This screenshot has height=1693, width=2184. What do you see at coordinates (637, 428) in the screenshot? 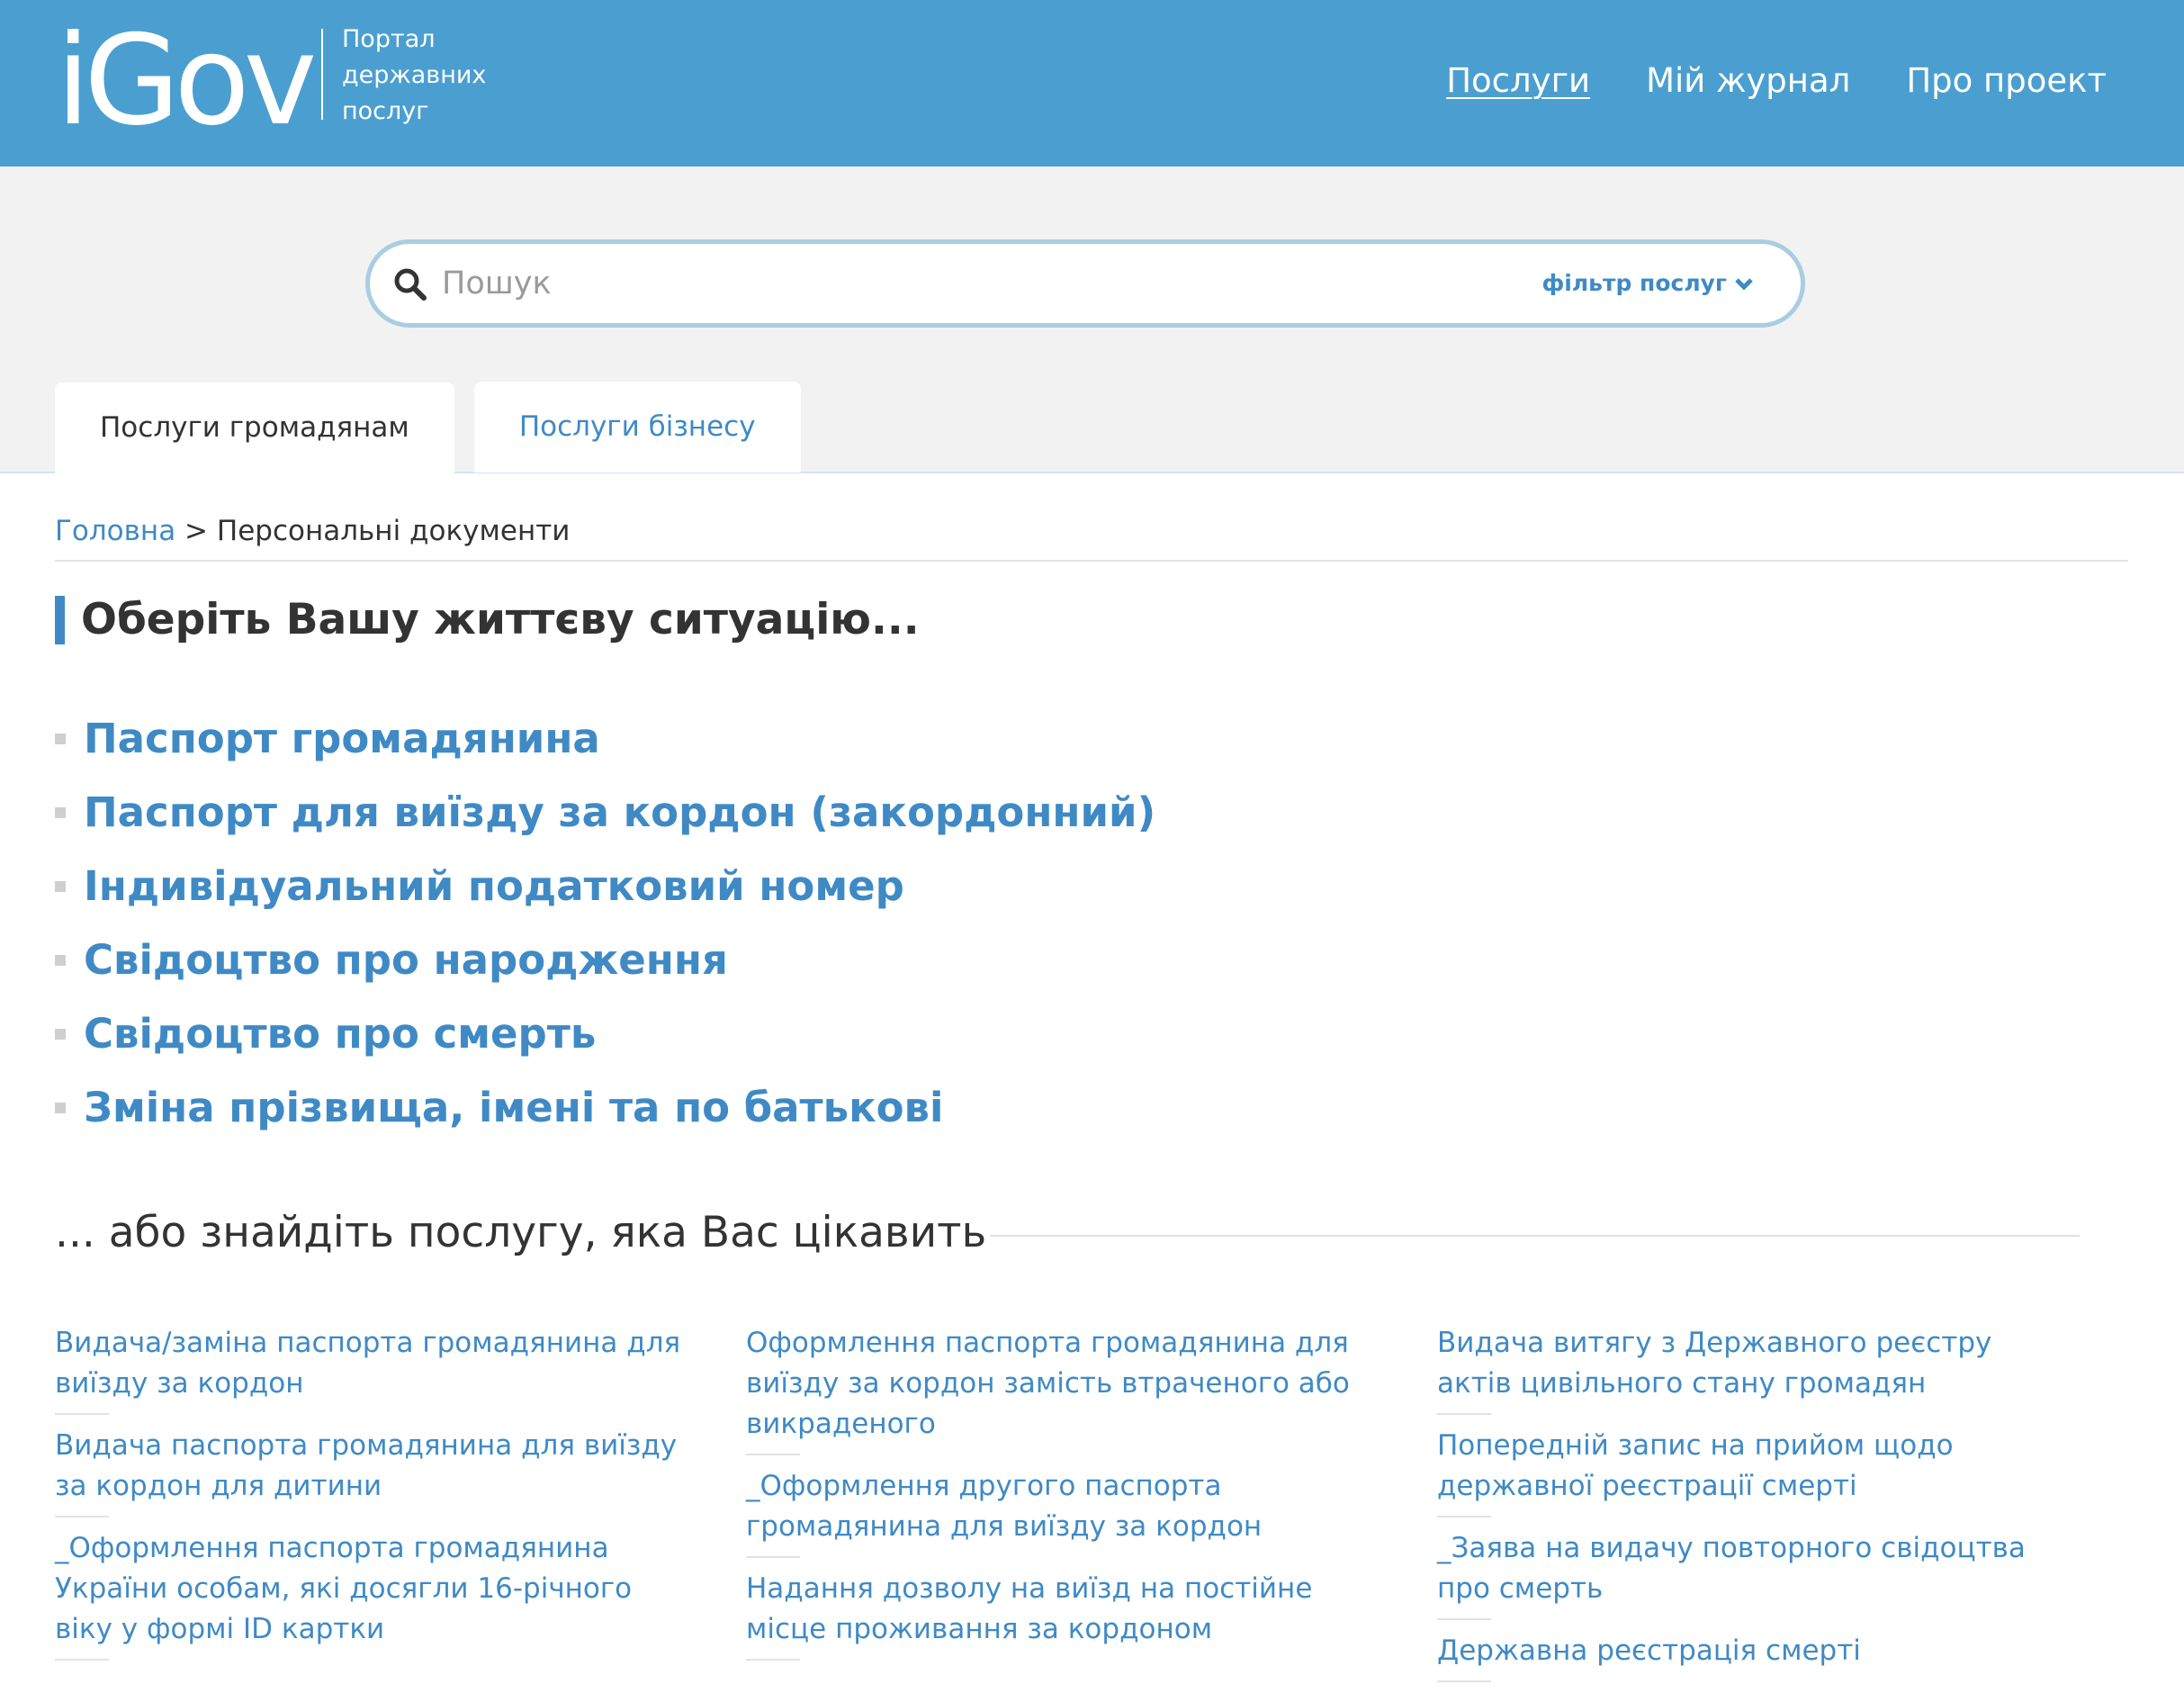
I see `tab-business: Послуги бізнесу` at bounding box center [637, 428].